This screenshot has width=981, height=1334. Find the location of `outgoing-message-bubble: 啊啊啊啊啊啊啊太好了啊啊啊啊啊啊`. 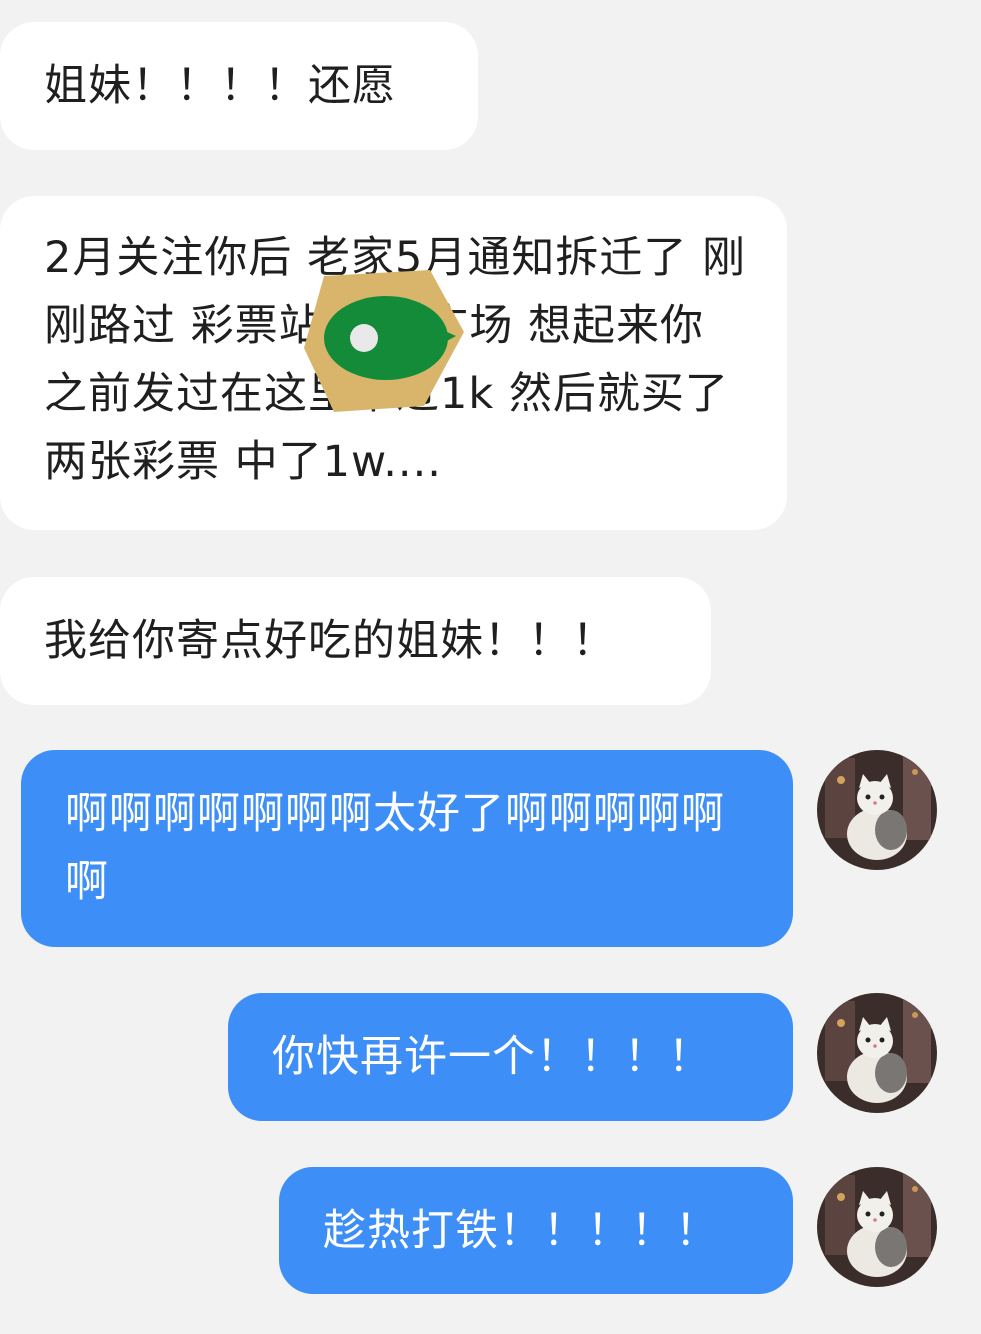

outgoing-message-bubble: 啊啊啊啊啊啊啊太好了啊啊啊啊啊啊 is located at coordinates (407, 848).